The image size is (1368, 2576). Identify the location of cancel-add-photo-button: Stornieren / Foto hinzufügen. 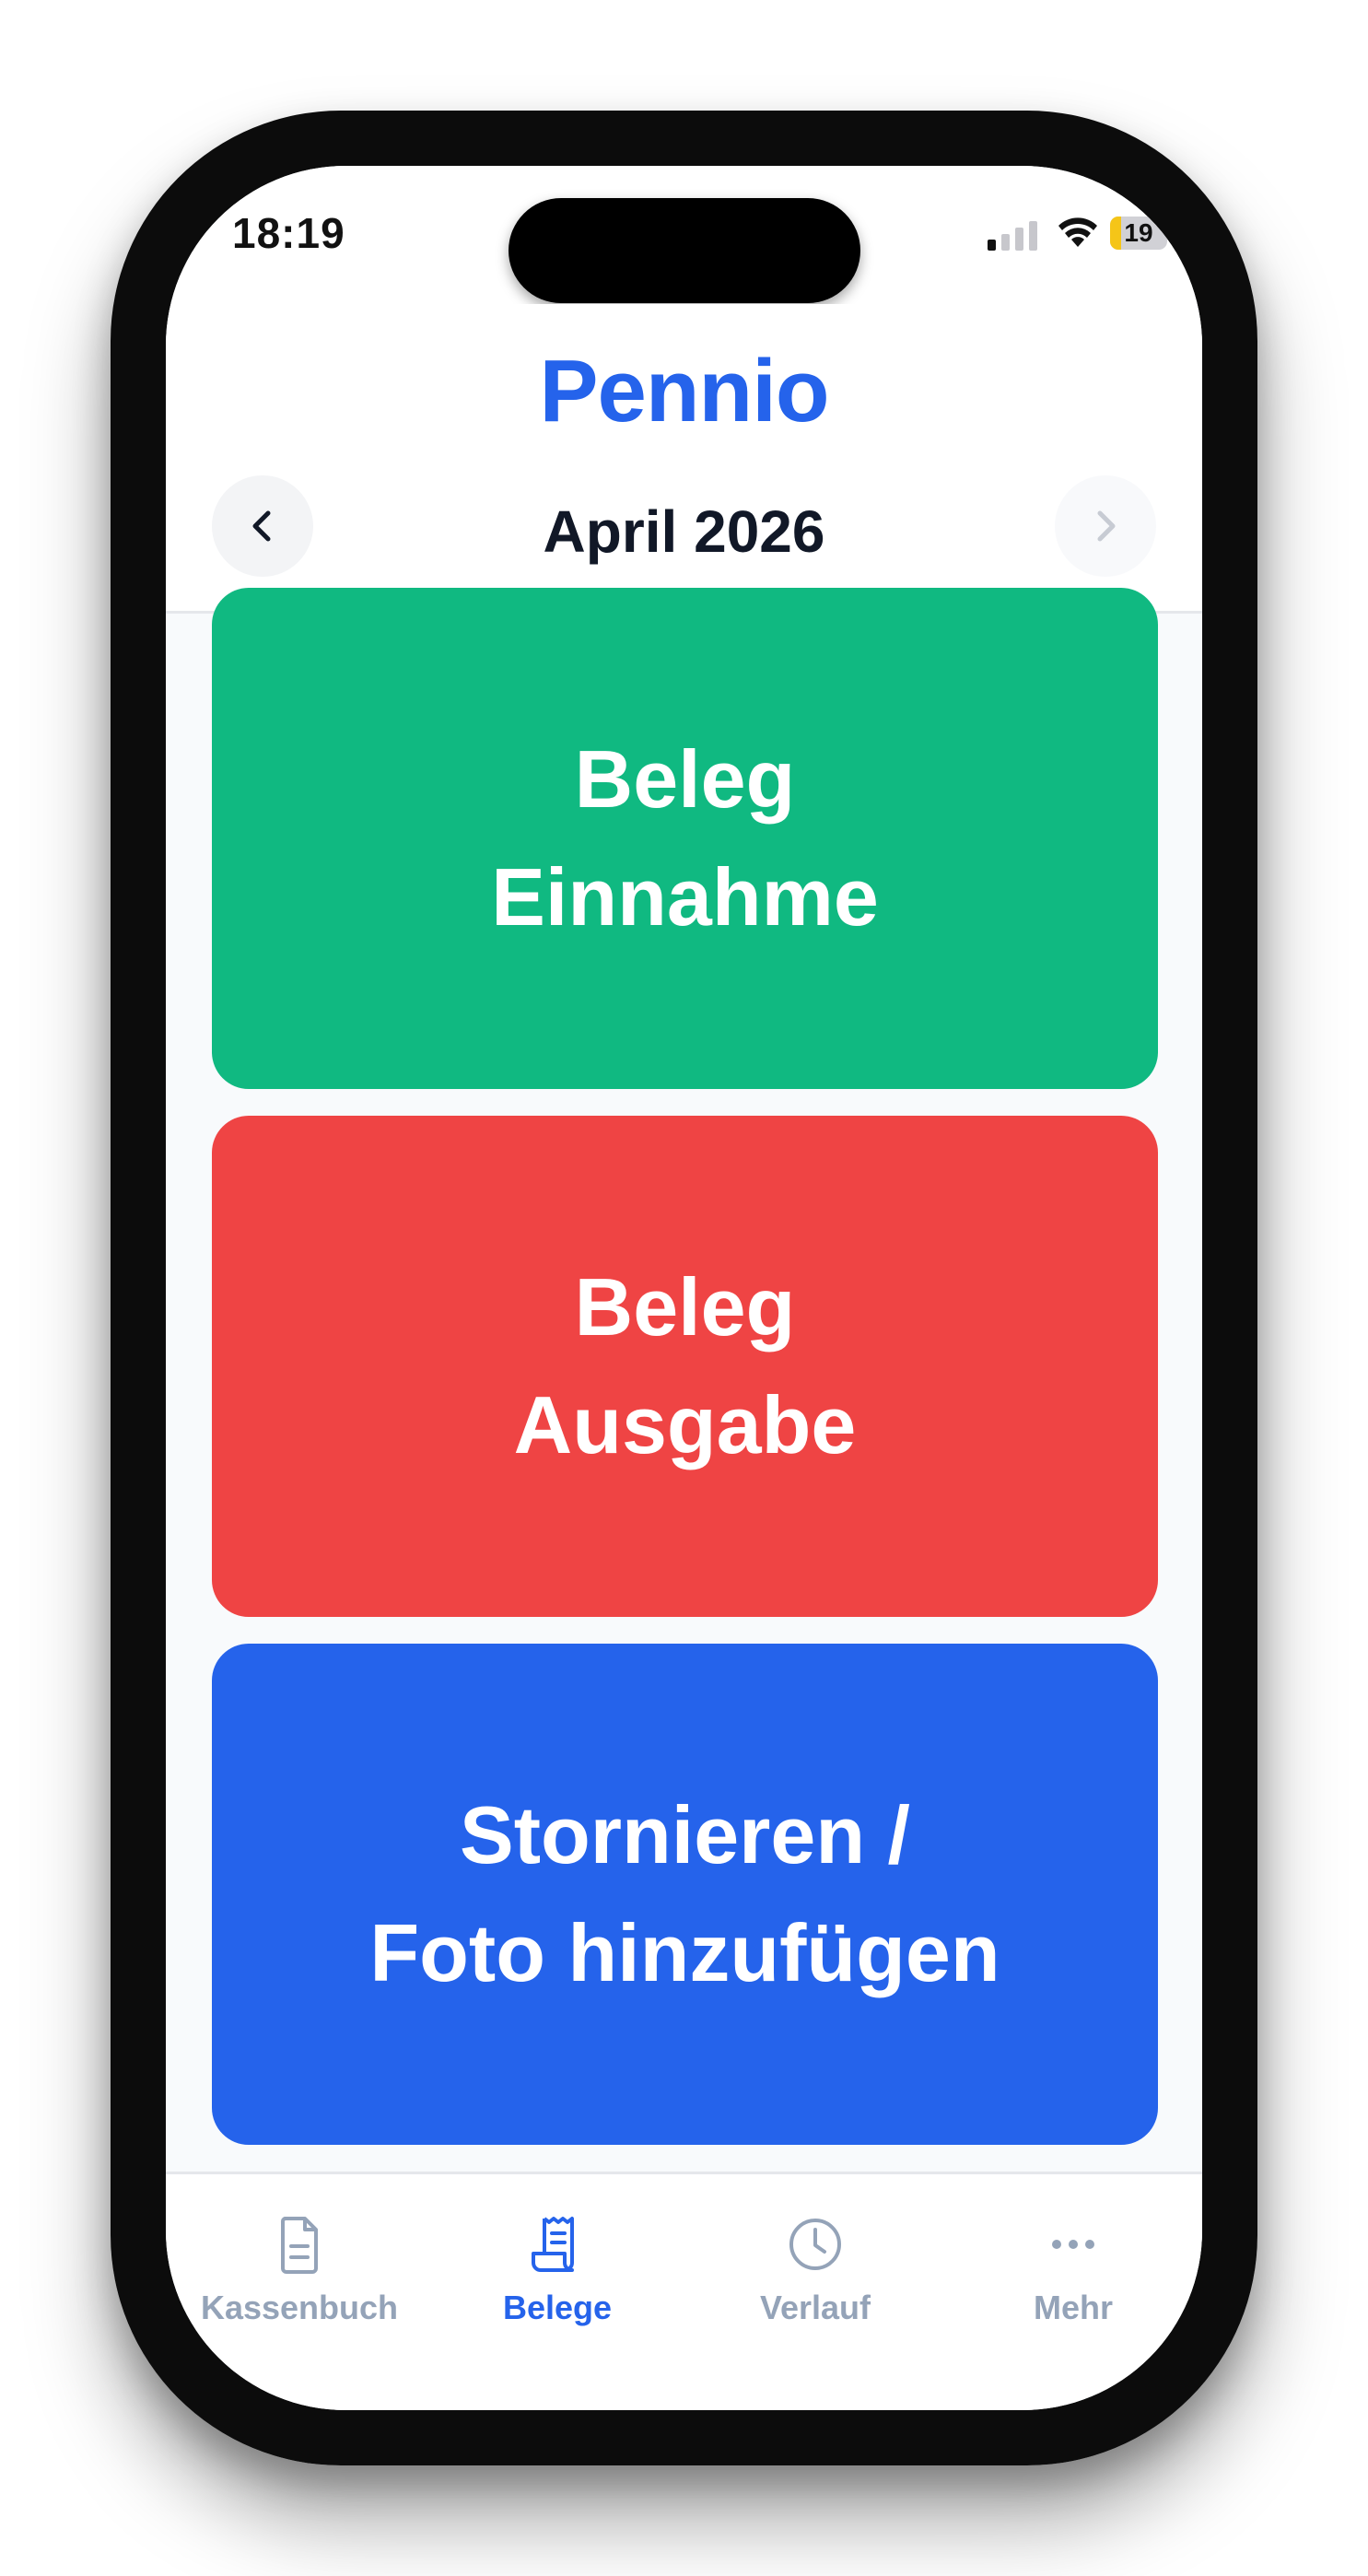
(685, 1894).